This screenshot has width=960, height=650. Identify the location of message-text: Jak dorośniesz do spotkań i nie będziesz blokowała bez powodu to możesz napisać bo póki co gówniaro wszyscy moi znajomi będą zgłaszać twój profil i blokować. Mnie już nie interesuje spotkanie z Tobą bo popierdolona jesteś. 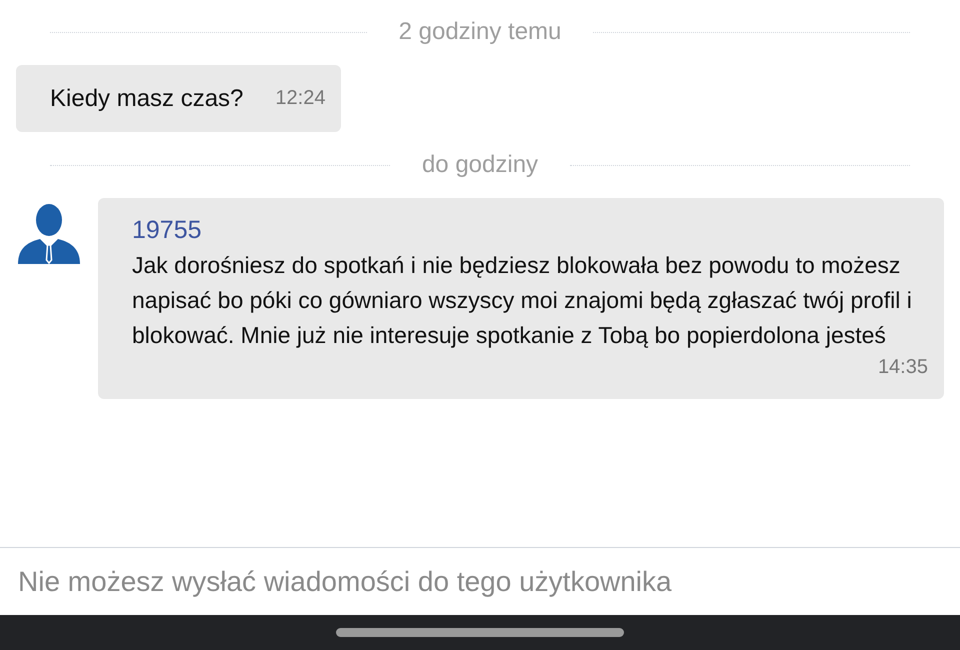
(522, 300).